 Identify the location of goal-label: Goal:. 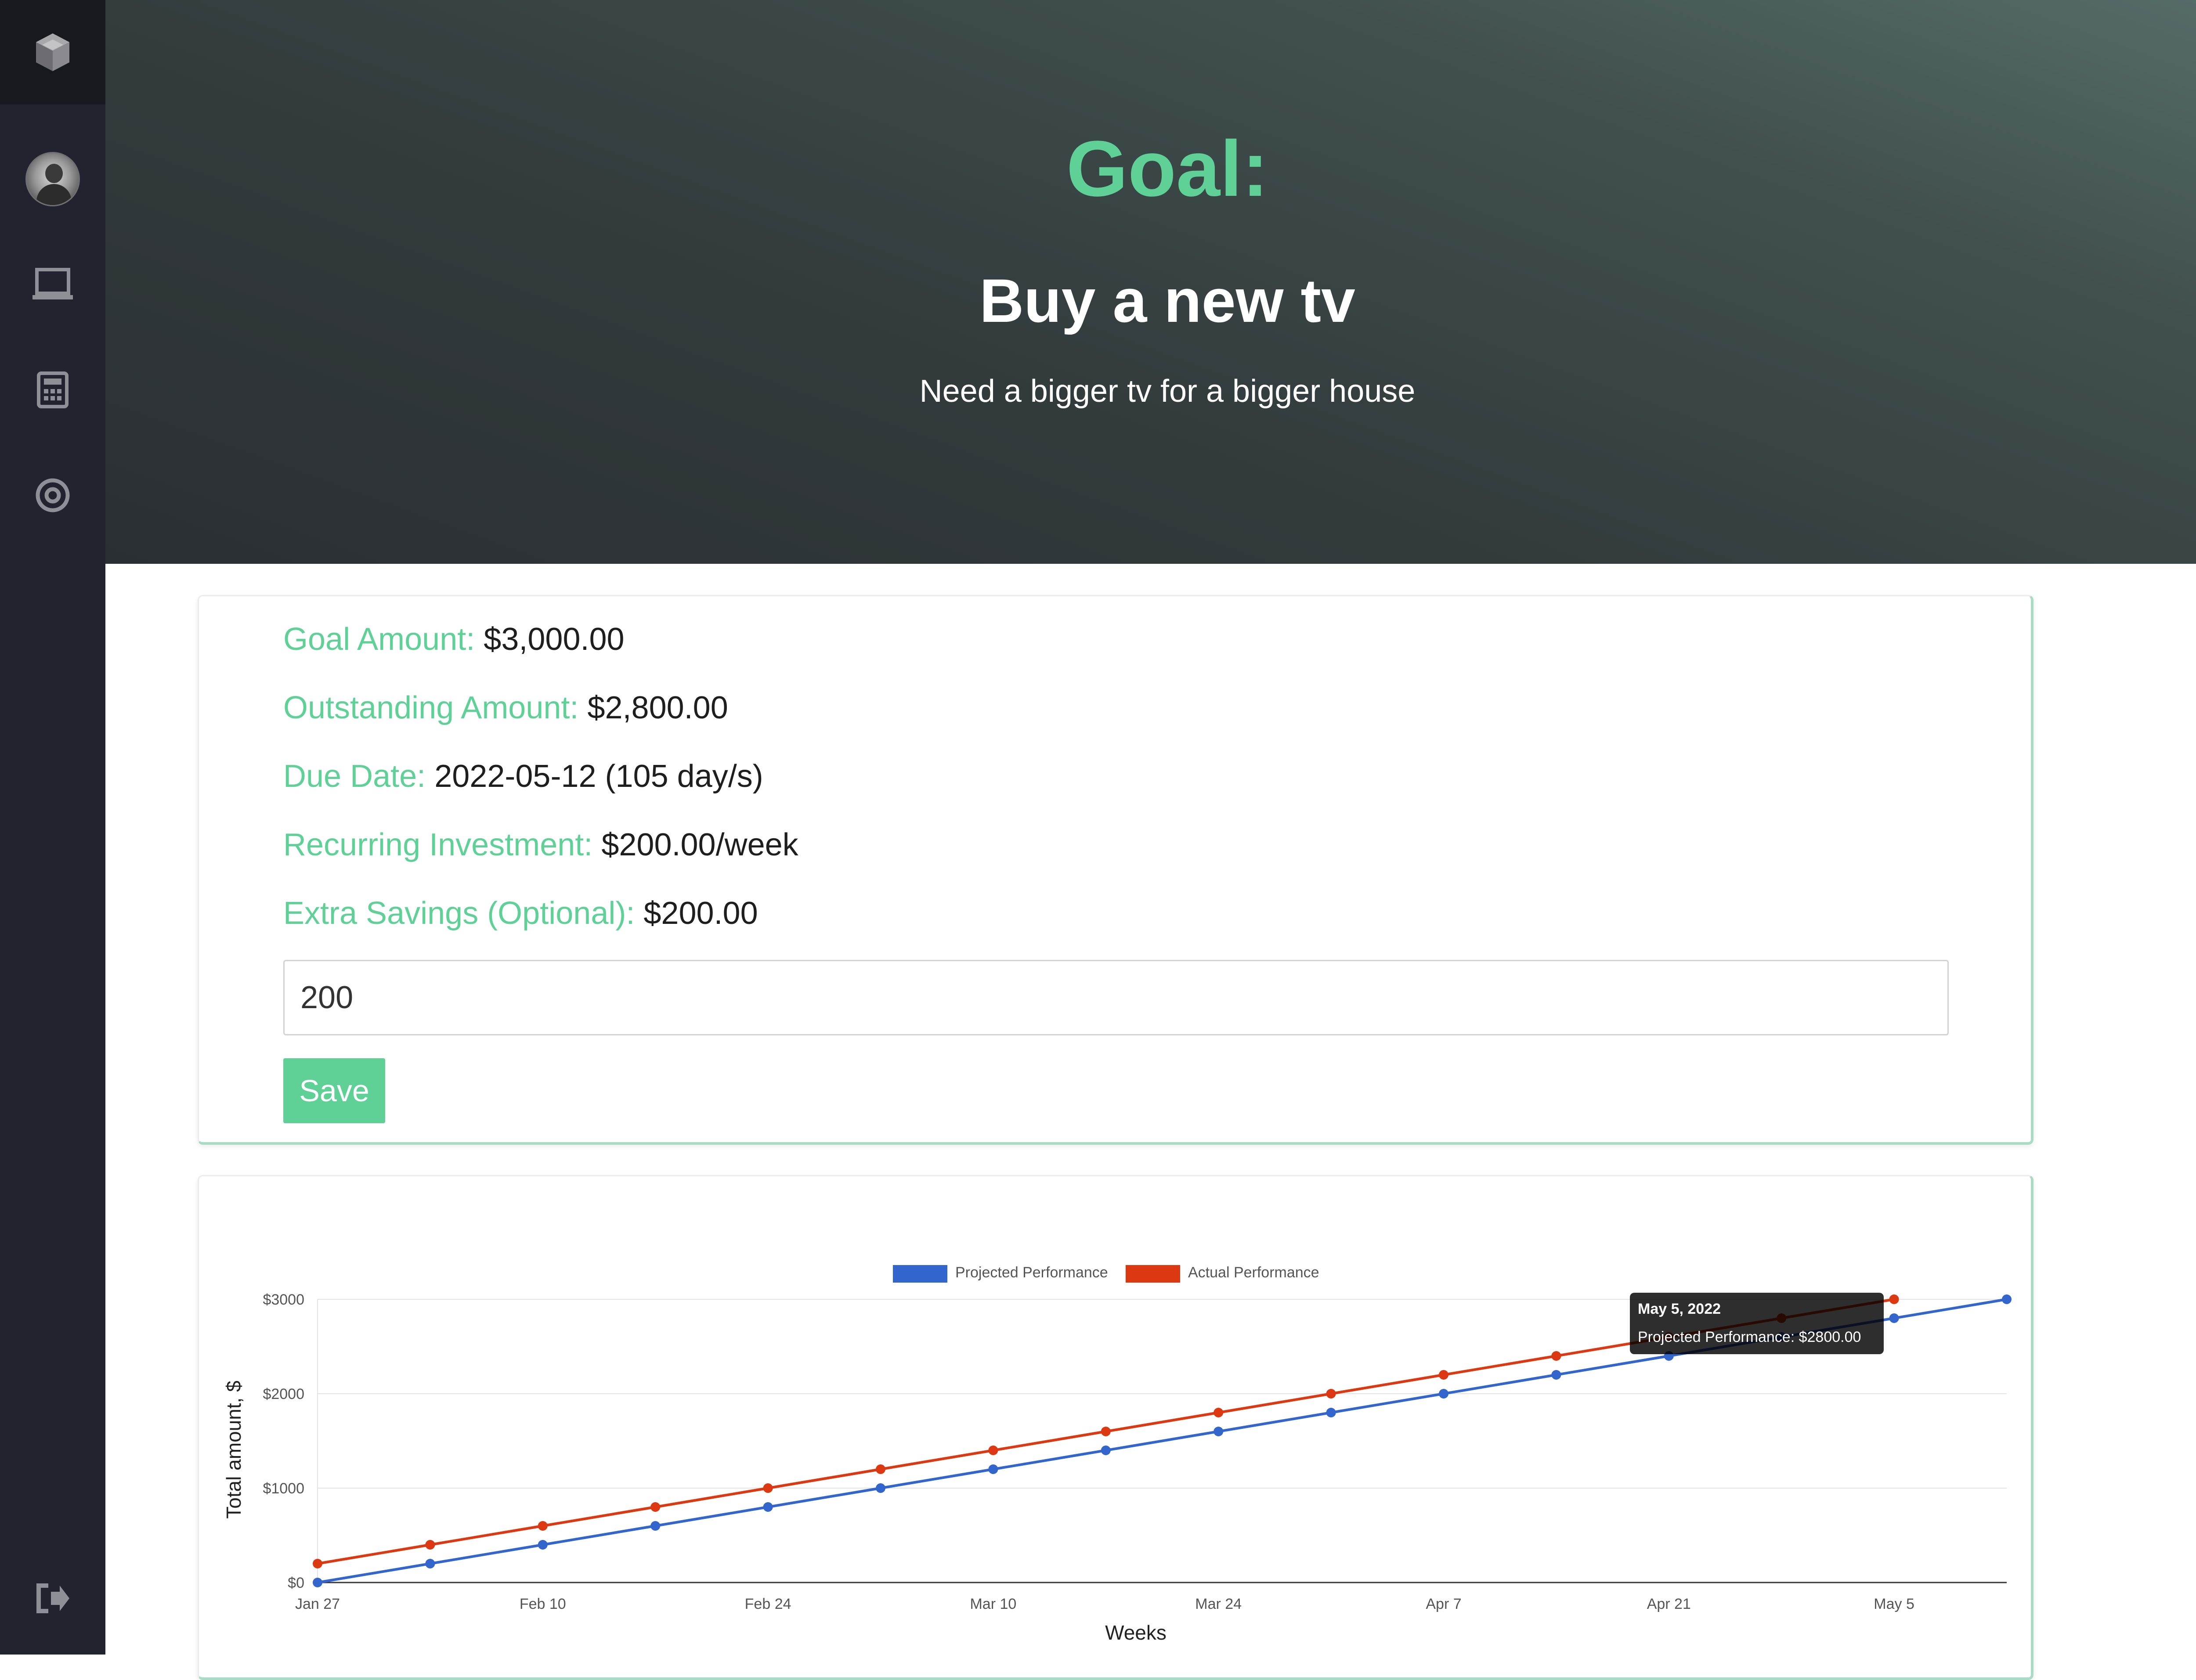
(1167, 169).